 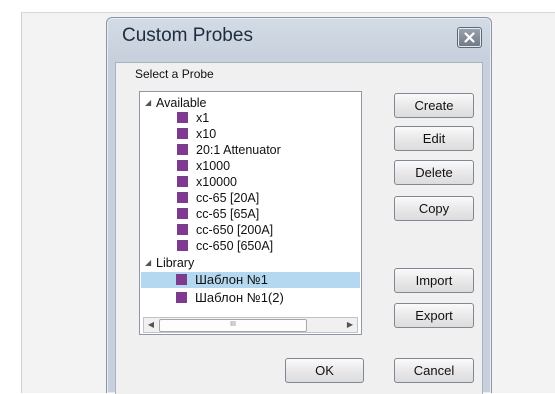 What do you see at coordinates (434, 370) in the screenshot?
I see `cancel-button: Cancel` at bounding box center [434, 370].